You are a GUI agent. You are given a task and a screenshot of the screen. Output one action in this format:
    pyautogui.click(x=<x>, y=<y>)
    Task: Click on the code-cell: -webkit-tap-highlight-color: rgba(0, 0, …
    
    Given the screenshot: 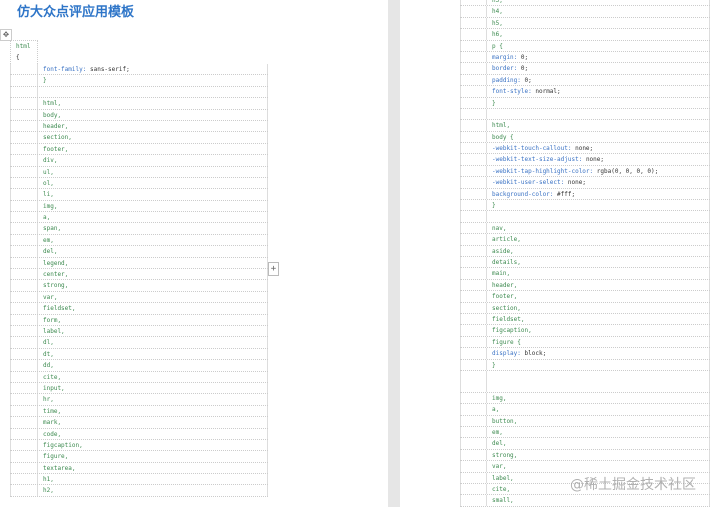 What is the action you would take?
    pyautogui.click(x=598, y=171)
    